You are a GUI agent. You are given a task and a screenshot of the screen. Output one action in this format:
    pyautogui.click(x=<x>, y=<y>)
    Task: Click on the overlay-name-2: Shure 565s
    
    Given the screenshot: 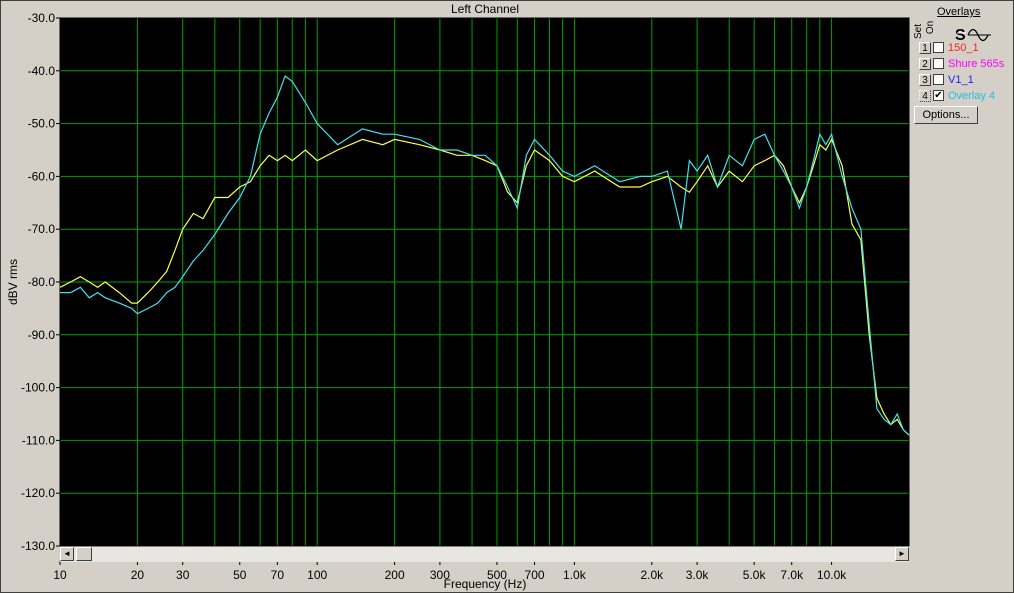 What is the action you would take?
    pyautogui.click(x=976, y=63)
    